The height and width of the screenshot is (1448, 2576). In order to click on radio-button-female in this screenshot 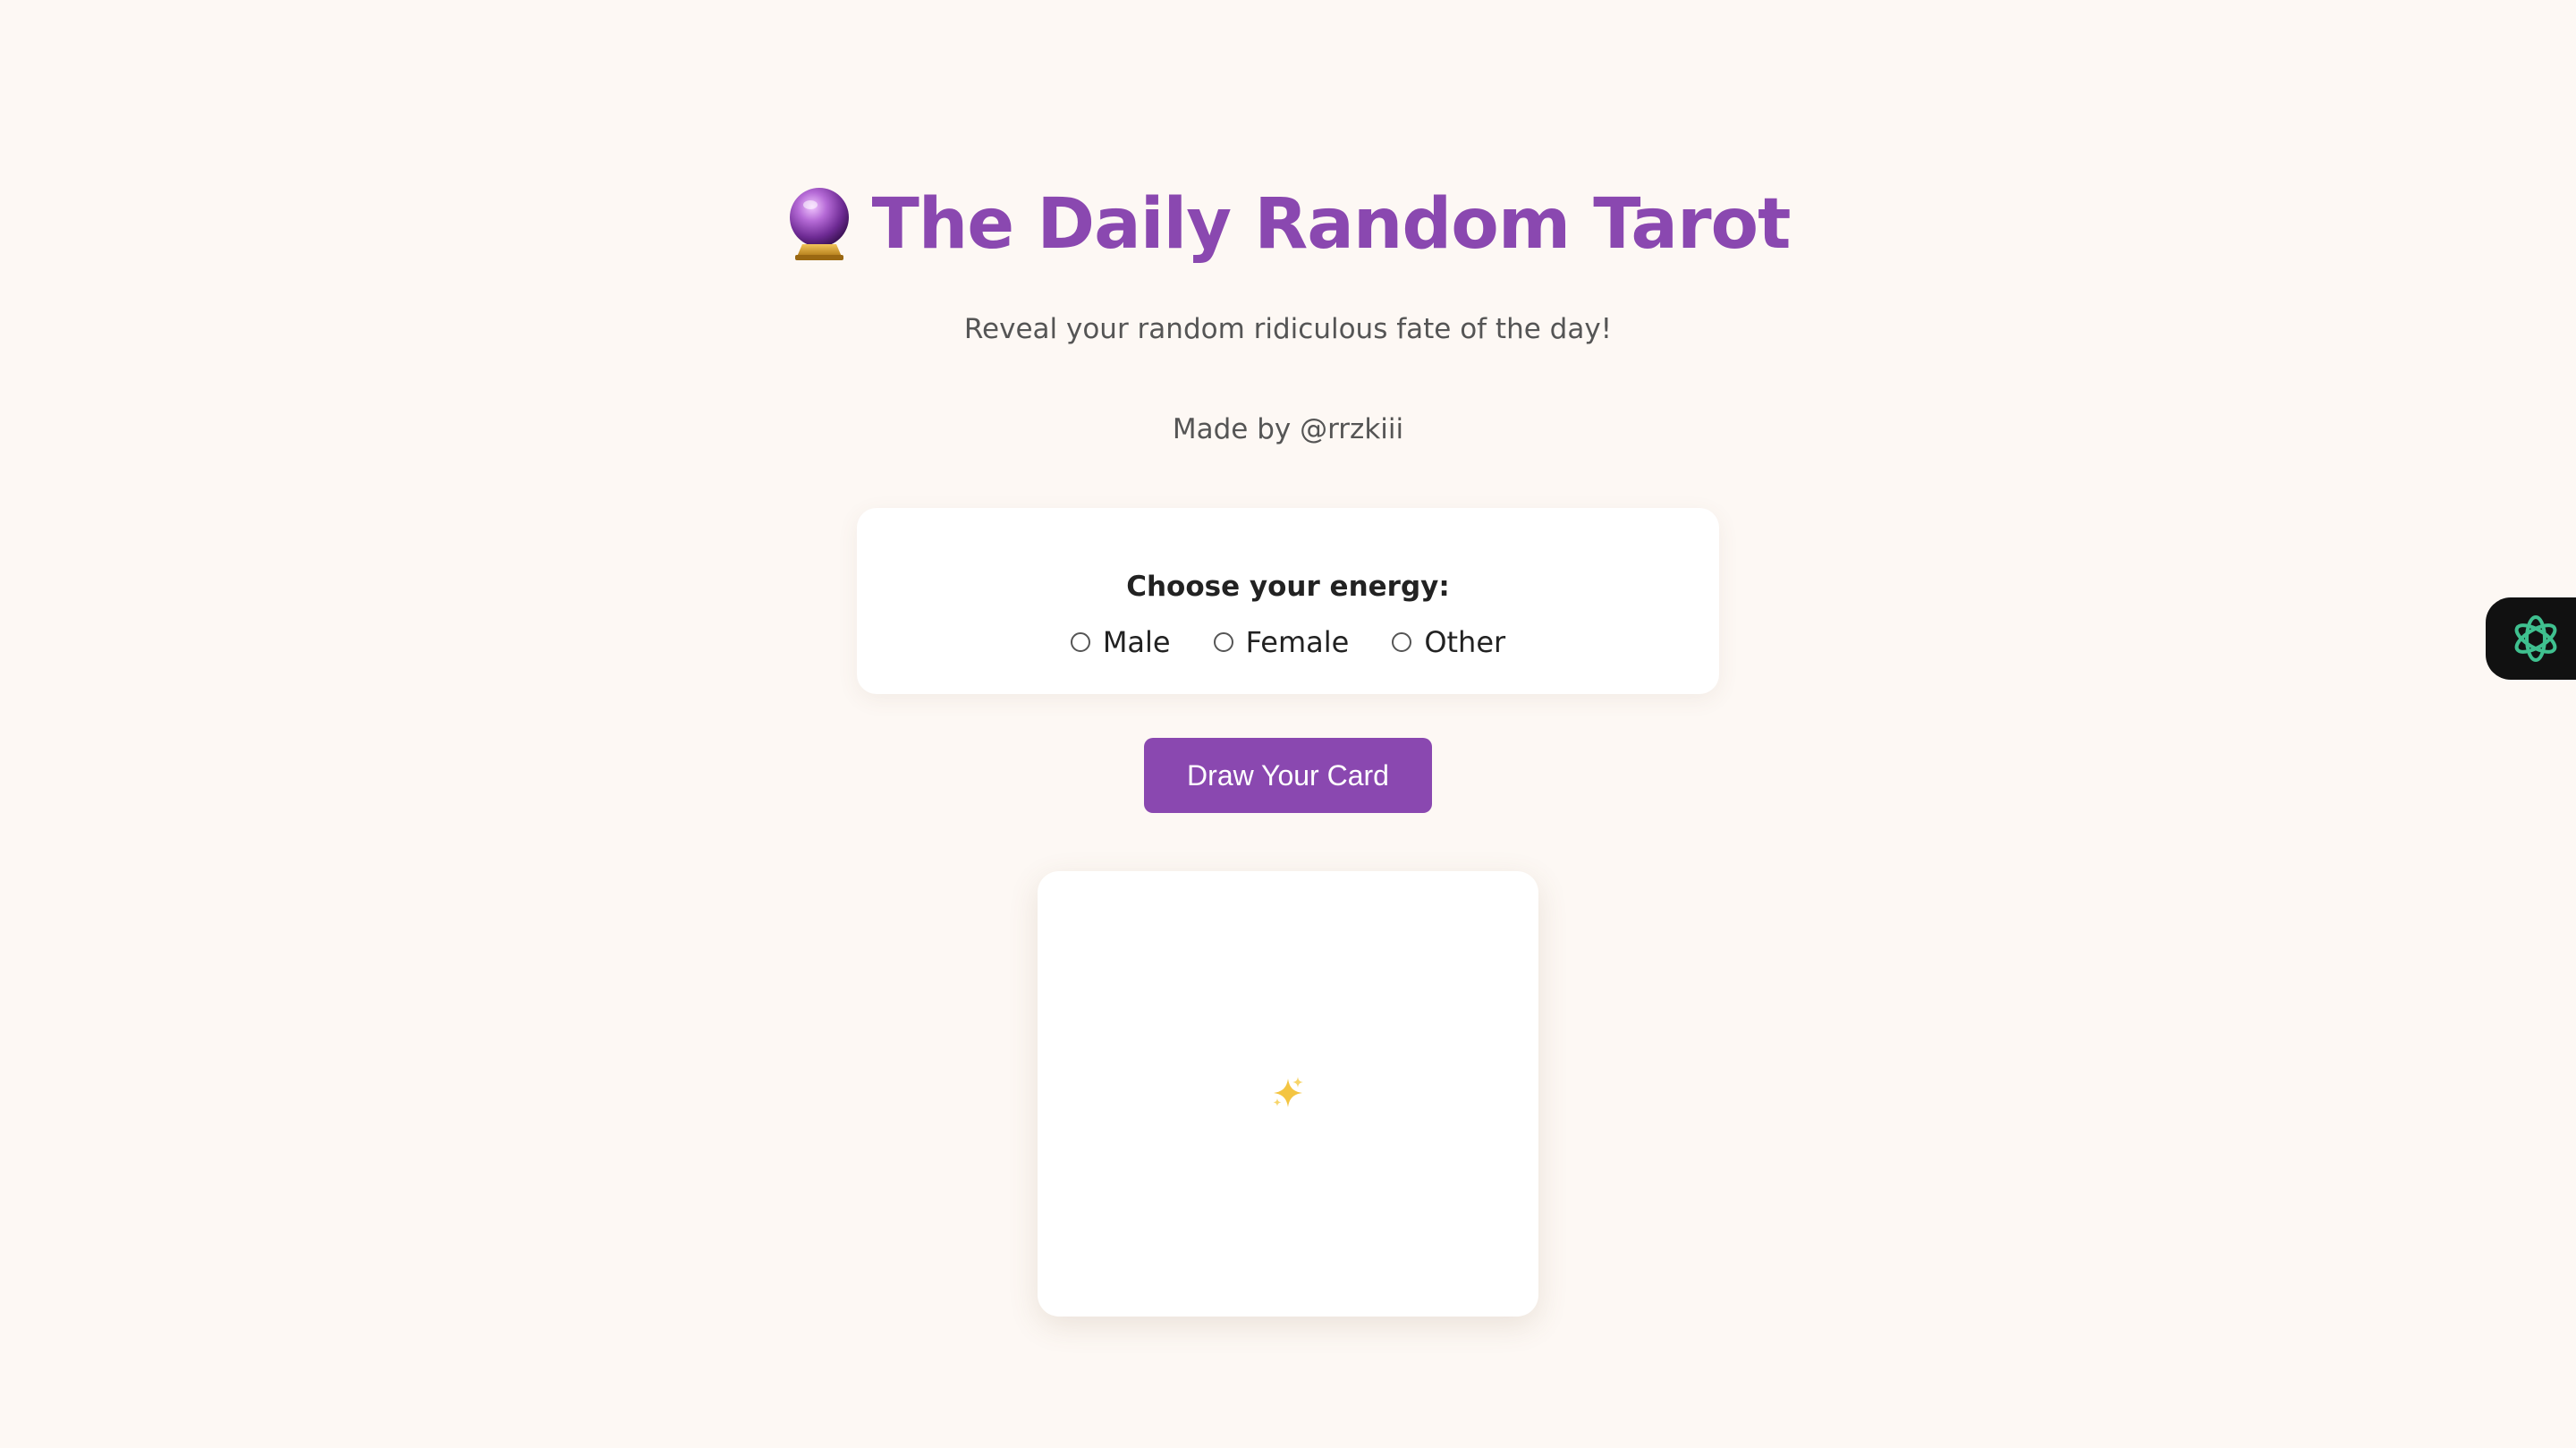, I will do `click(1223, 642)`.